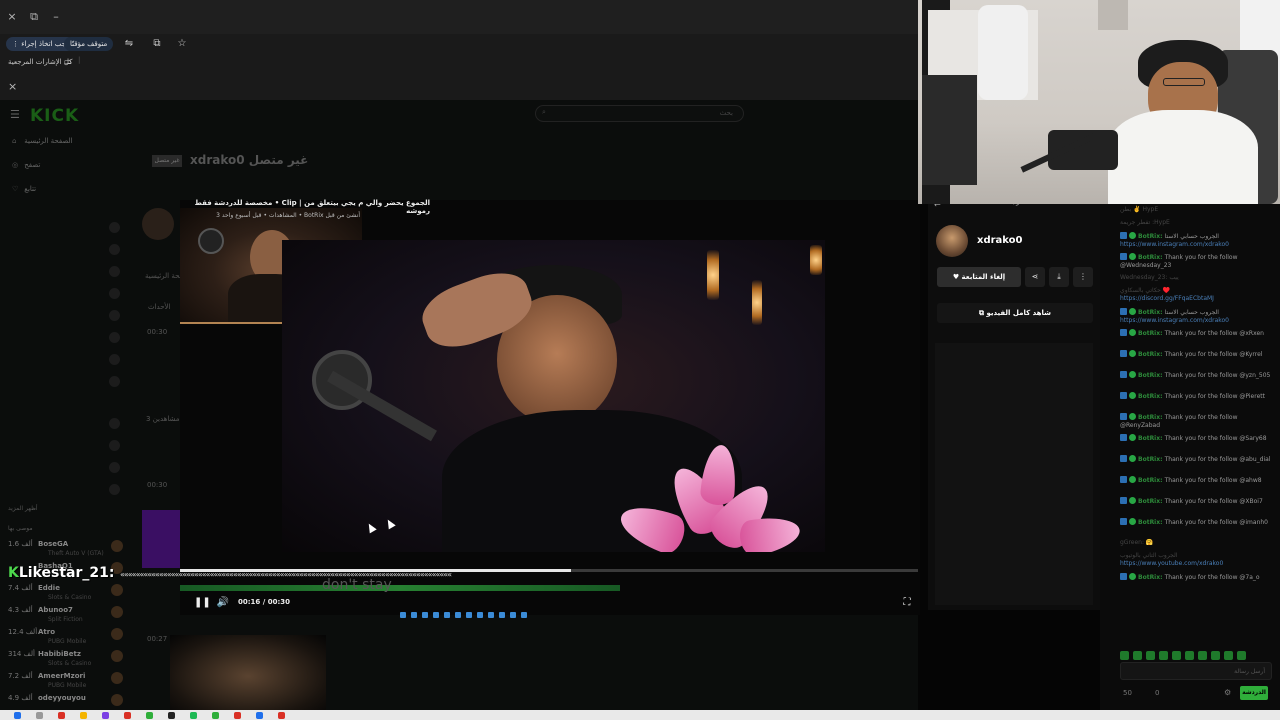  What do you see at coordinates (65, 661) in the screenshot?
I see `recommended-channel: 314 ألف HabibiBetz Slots & Casino` at bounding box center [65, 661].